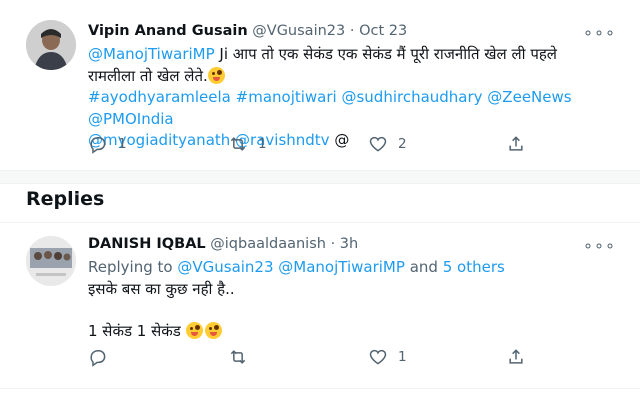 The image size is (640, 417). Describe the element at coordinates (320, 222) in the screenshot. I see `heading-separator` at that location.